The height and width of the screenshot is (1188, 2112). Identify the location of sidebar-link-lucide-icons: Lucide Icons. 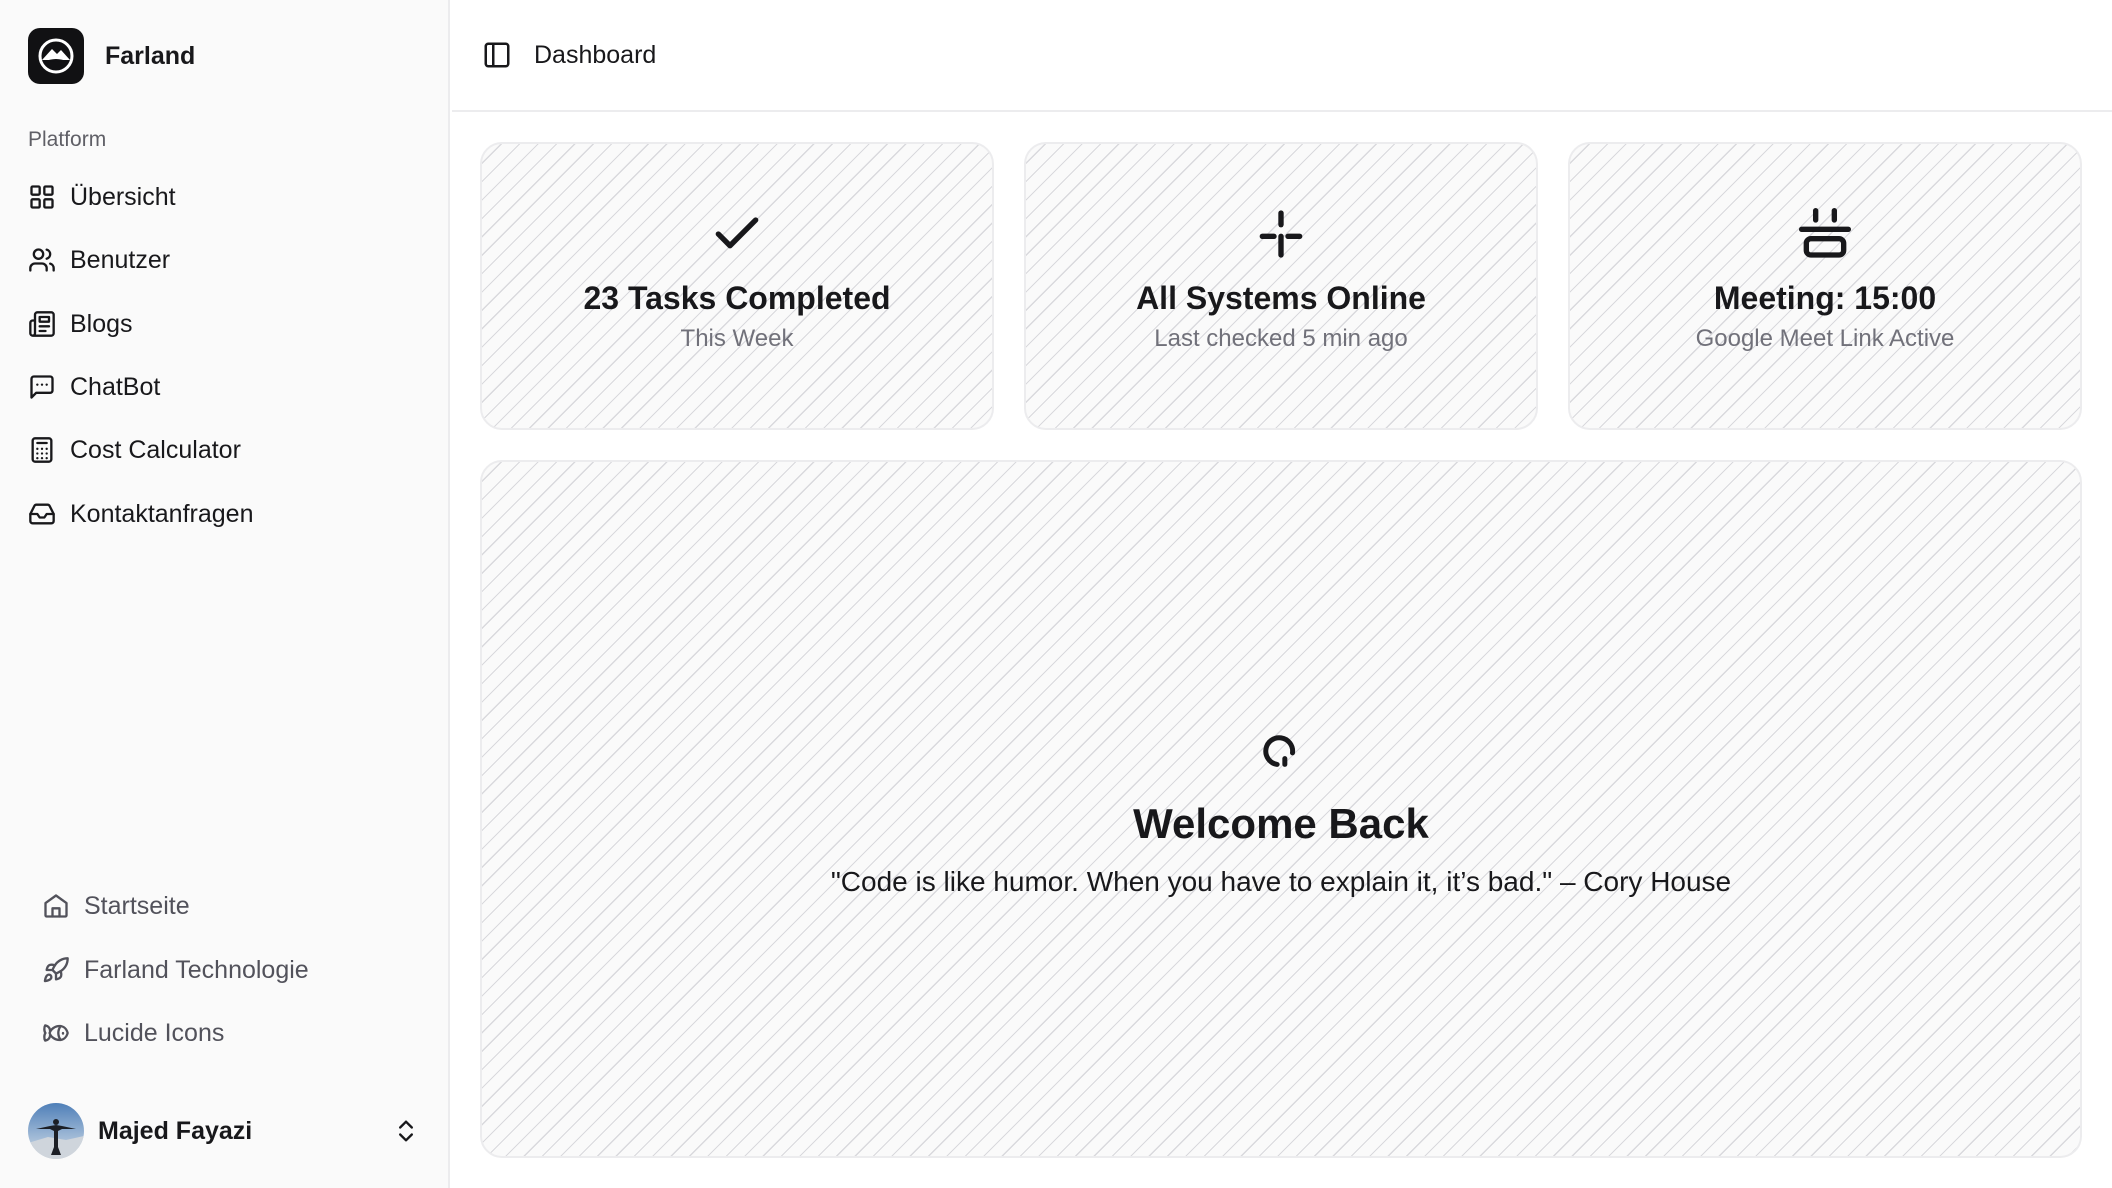
(133, 1033).